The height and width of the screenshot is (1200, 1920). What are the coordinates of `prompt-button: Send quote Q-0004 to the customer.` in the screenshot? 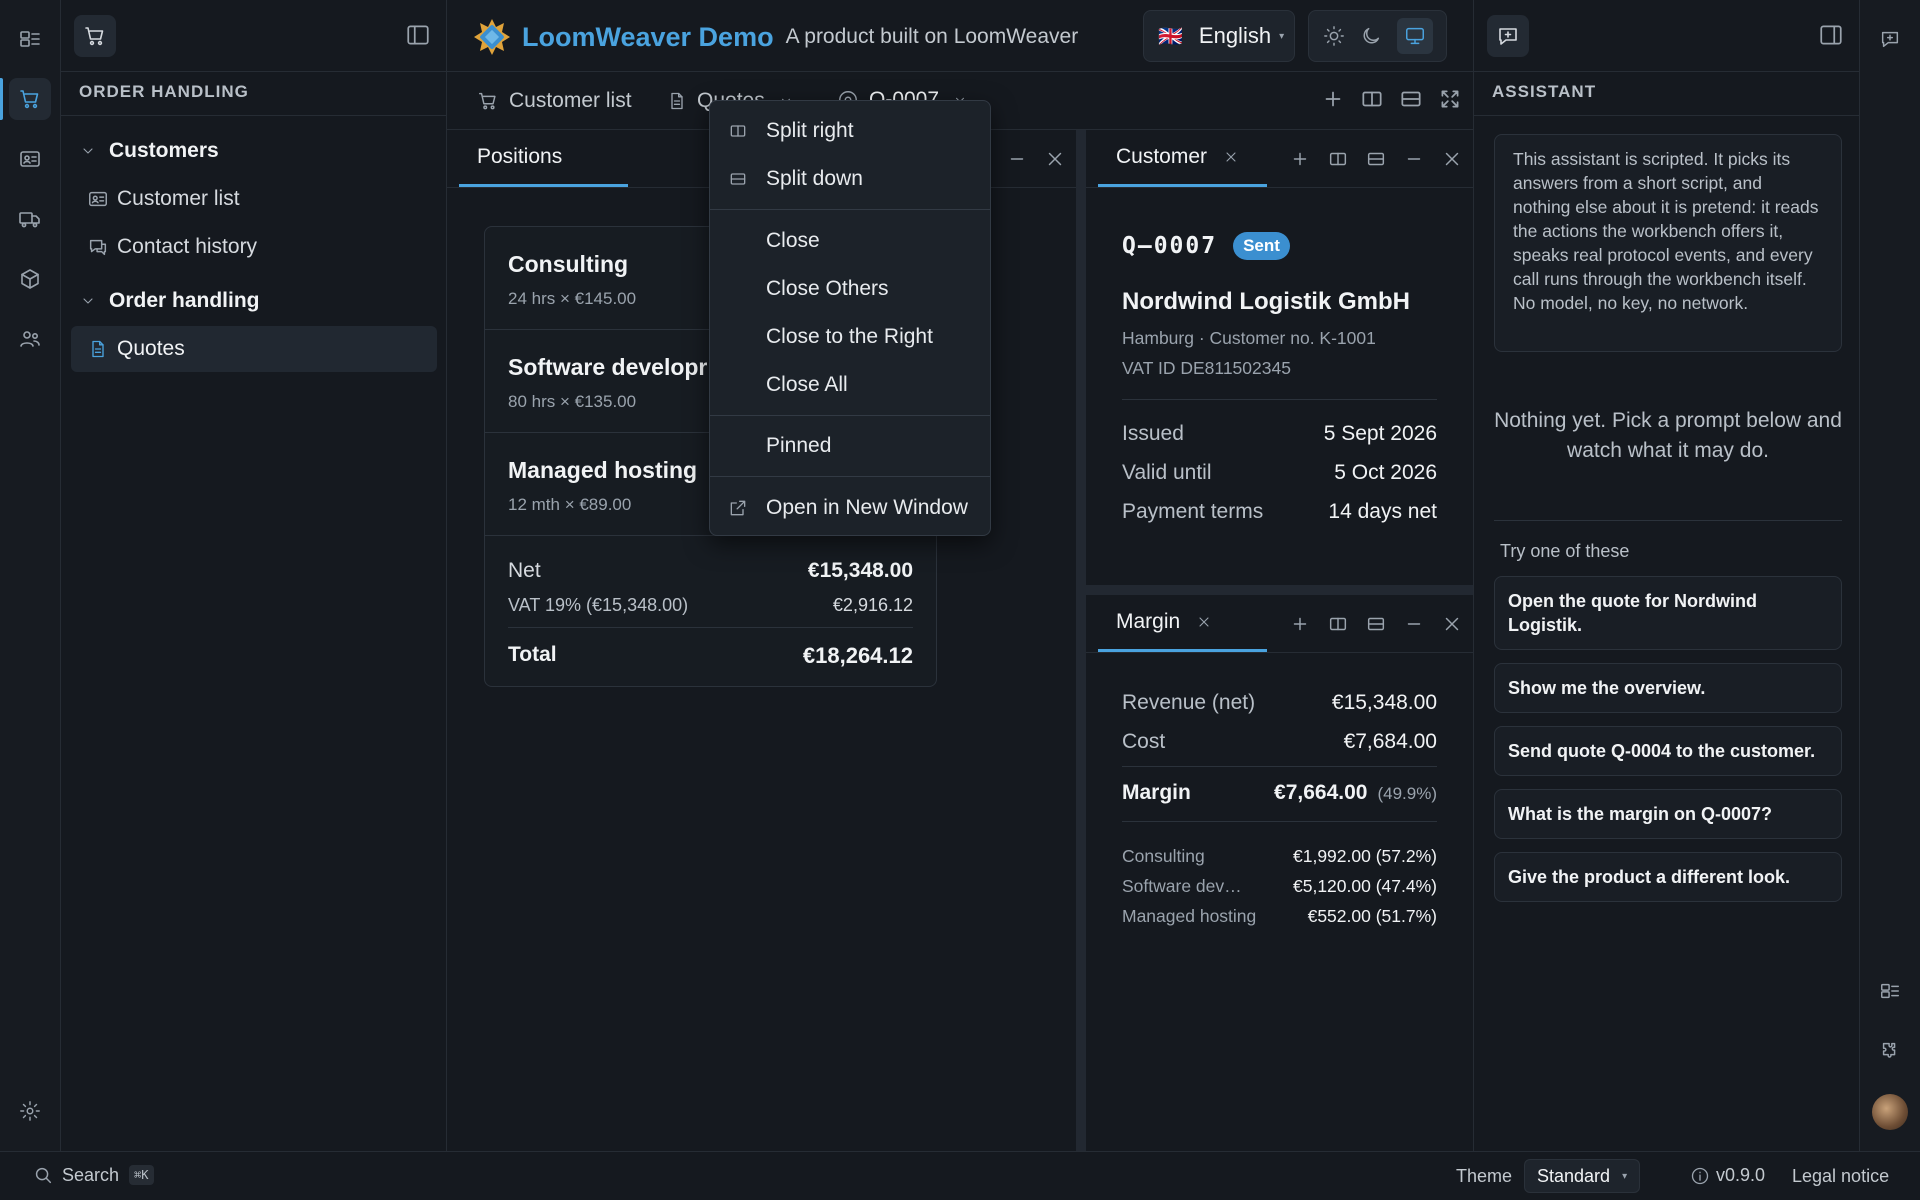 It's located at (1668, 751).